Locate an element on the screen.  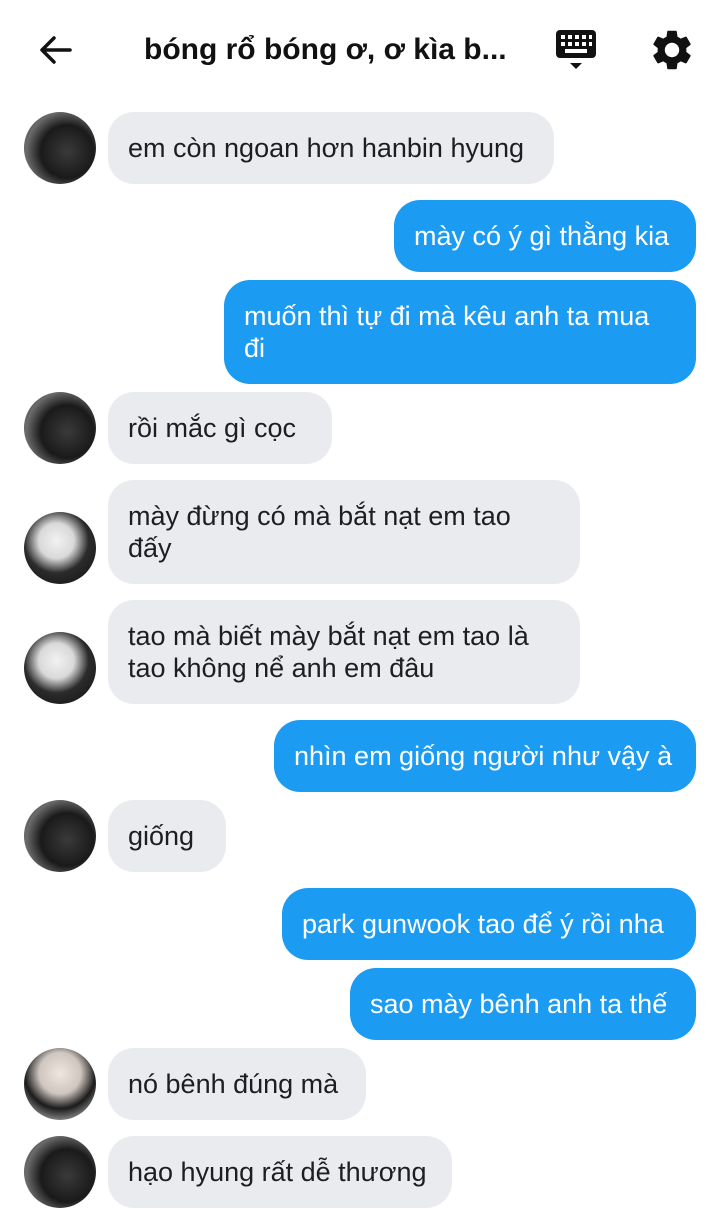
message-bubble-incoming: em còn ngoan hơn hanbin hyung is located at coordinates (331, 148).